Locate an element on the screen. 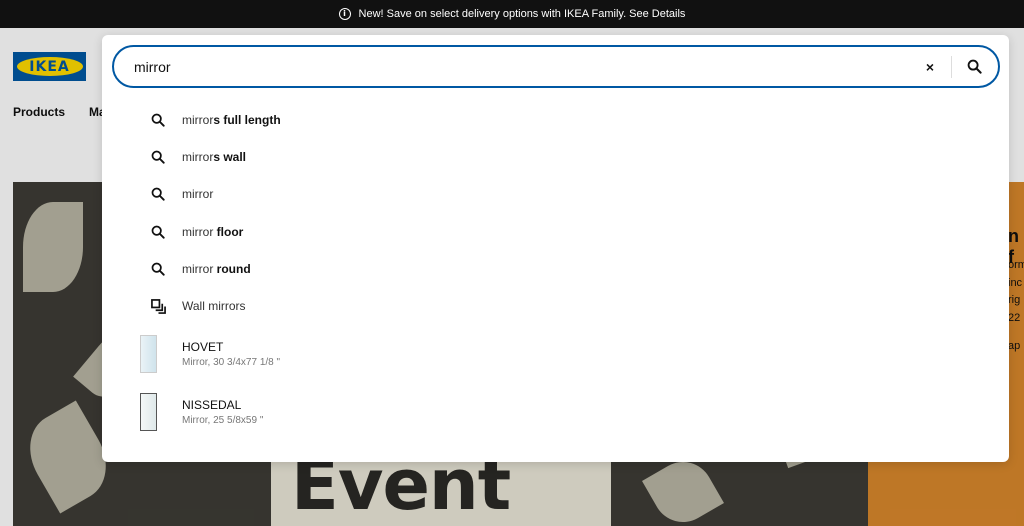 This screenshot has width=1024, height=526. suggestion-completion: s full length is located at coordinates (247, 120).